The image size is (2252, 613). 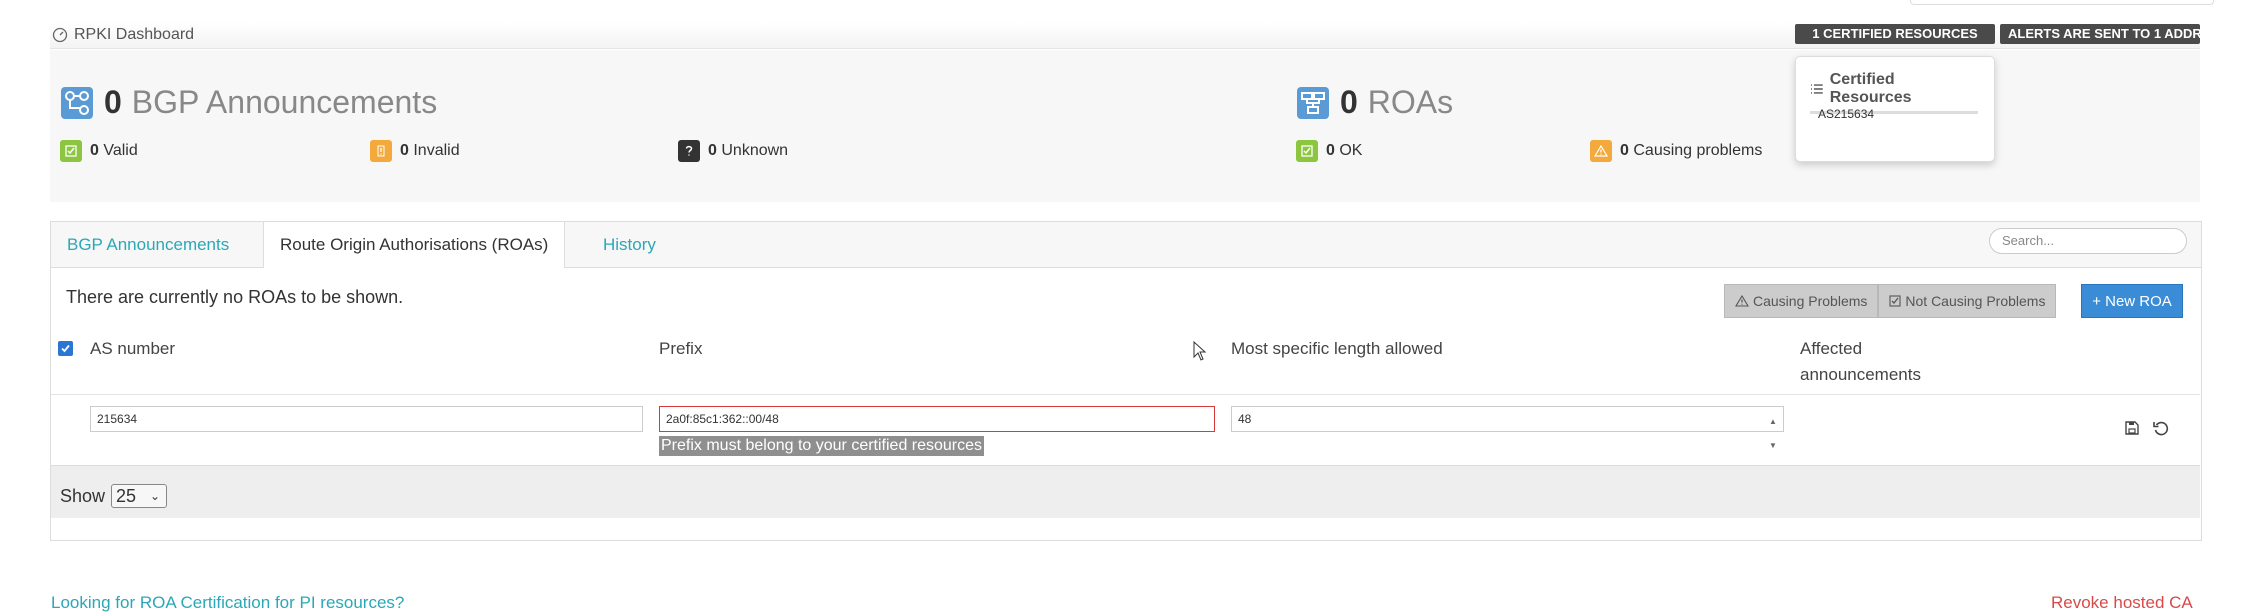 What do you see at coordinates (1816, 89) in the screenshot?
I see `list-icon` at bounding box center [1816, 89].